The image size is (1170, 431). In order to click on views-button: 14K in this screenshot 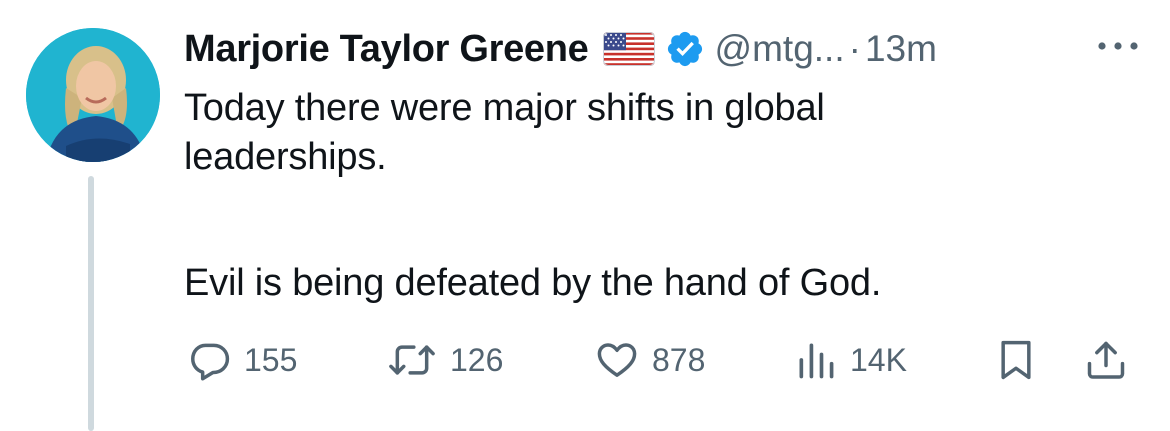, I will do `click(850, 360)`.